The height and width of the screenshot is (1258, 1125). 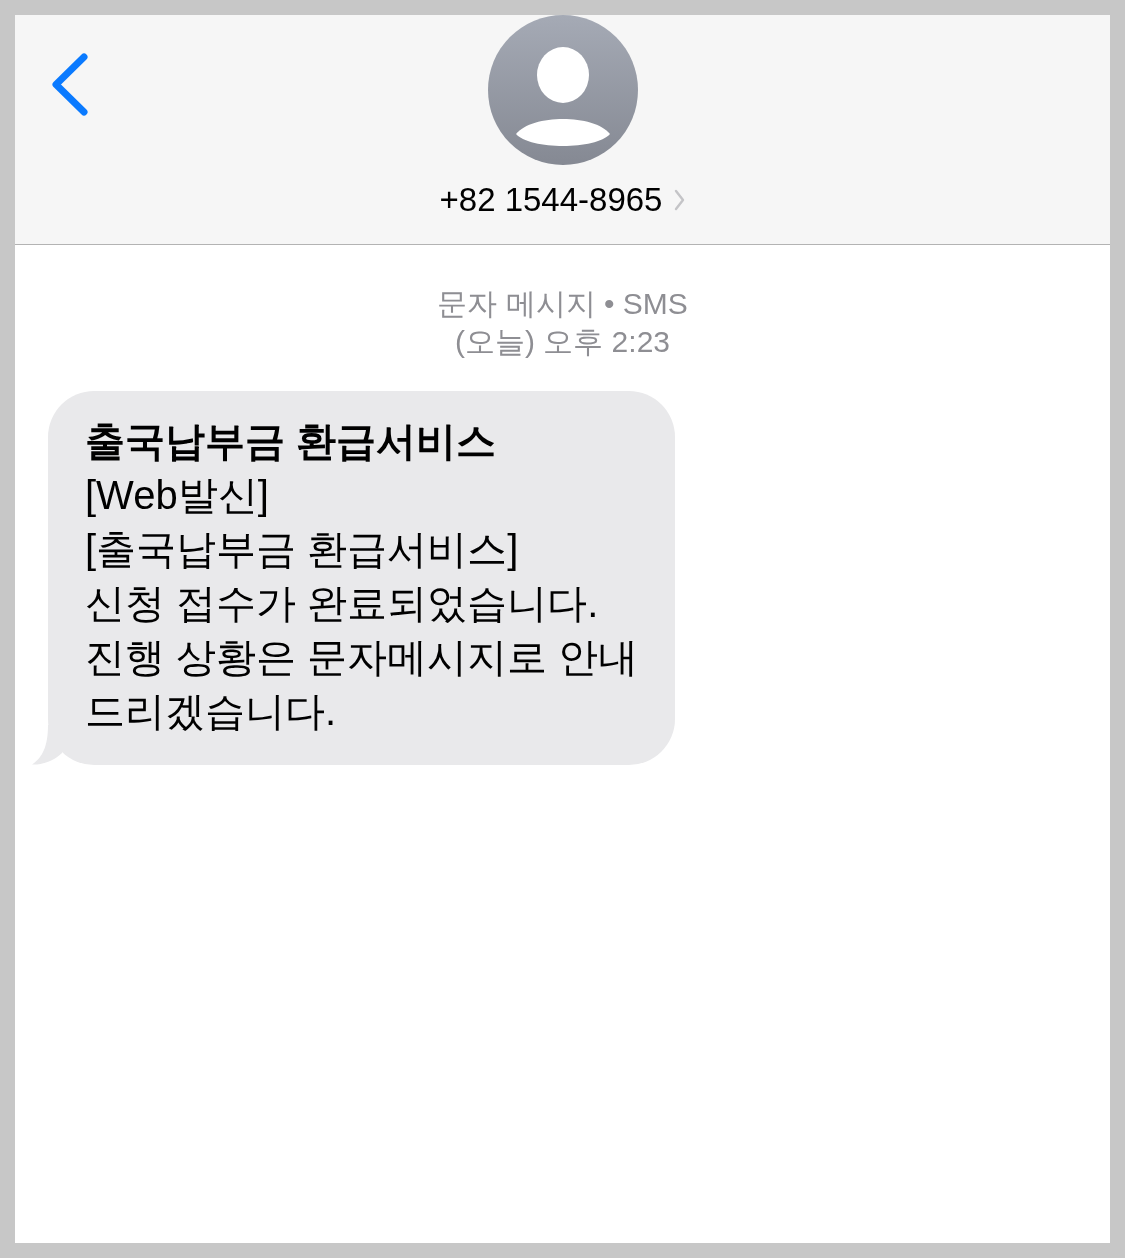 I want to click on avatar-icon, so click(x=562, y=90).